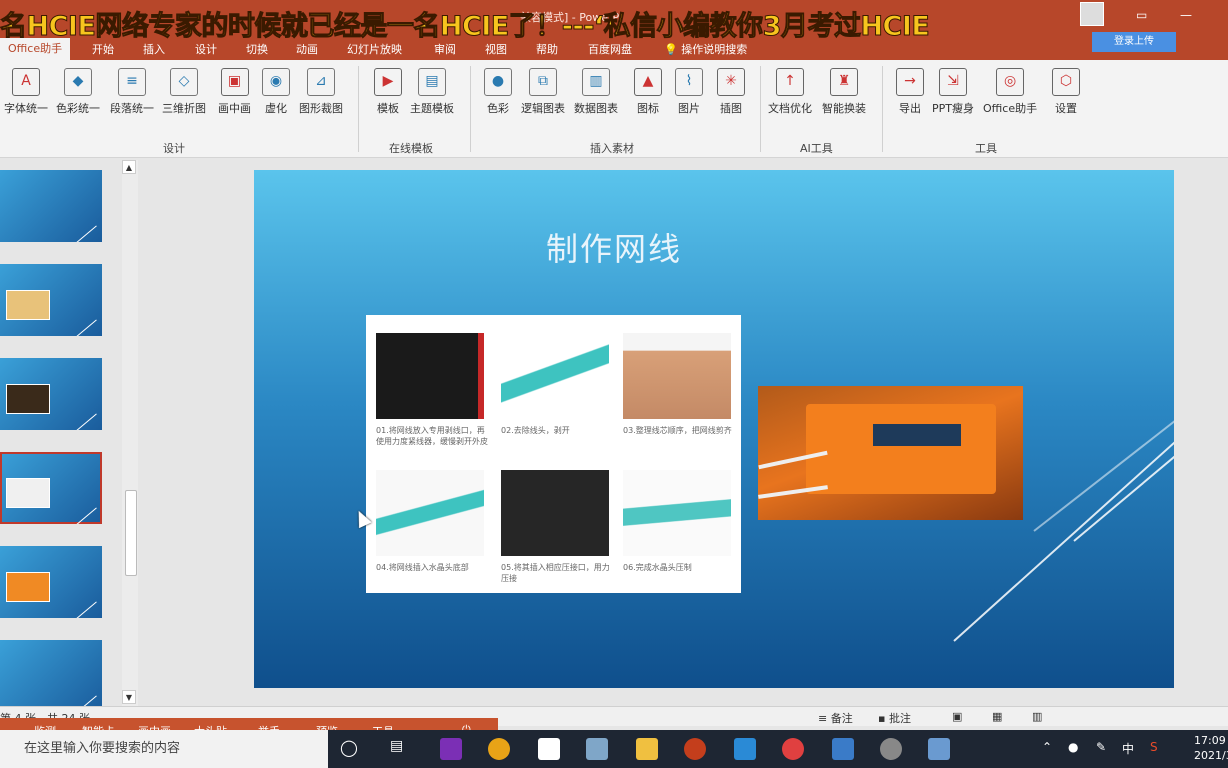  I want to click on illustration-button: ✳ 插图, so click(731, 92).